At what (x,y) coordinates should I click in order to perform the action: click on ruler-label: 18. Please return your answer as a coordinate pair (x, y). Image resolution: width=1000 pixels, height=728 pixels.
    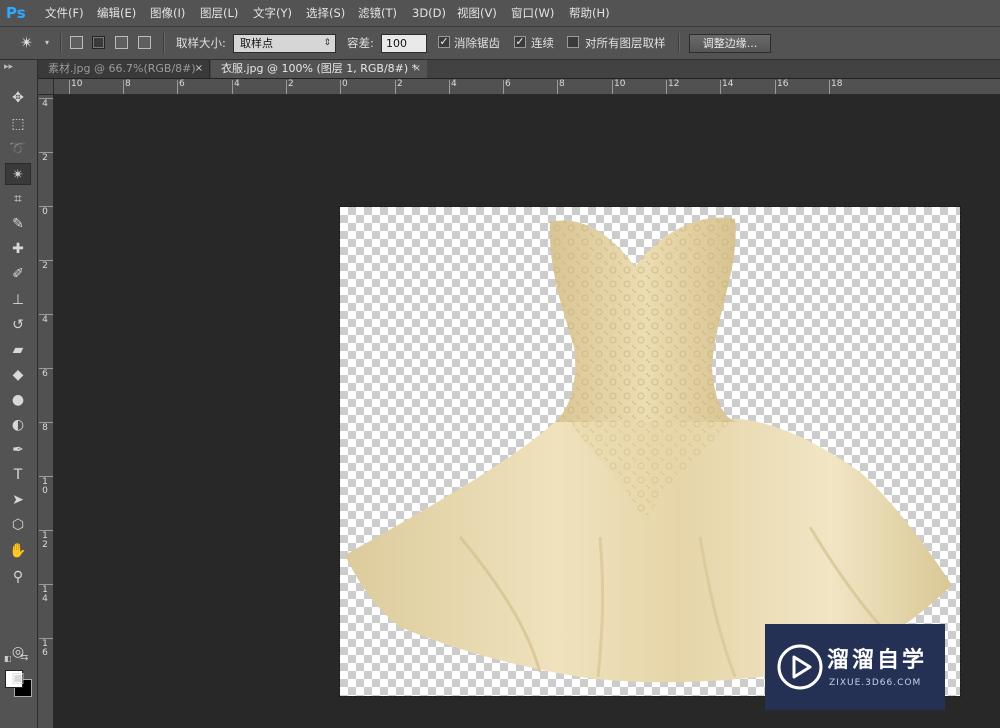
    Looking at the image, I should click on (837, 84).